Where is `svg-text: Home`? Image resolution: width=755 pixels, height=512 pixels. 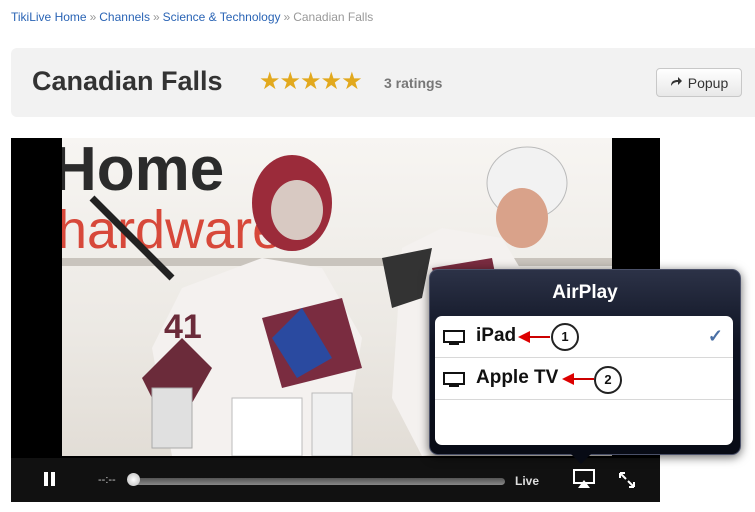 svg-text: Home is located at coordinates (143, 171).